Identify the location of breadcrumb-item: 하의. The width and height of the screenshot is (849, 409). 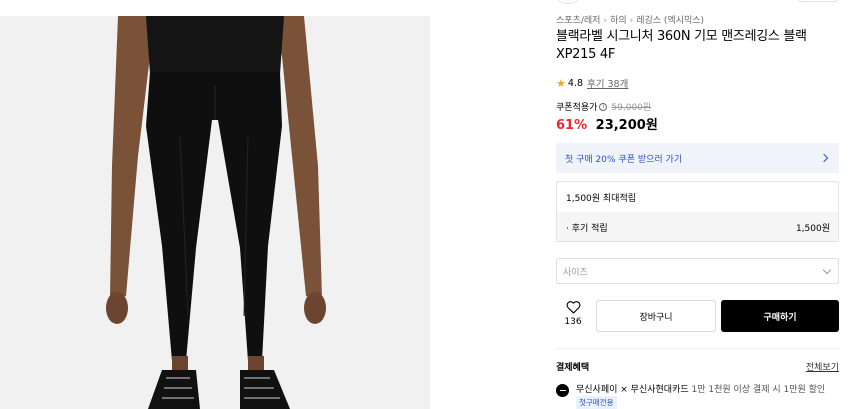
(618, 21).